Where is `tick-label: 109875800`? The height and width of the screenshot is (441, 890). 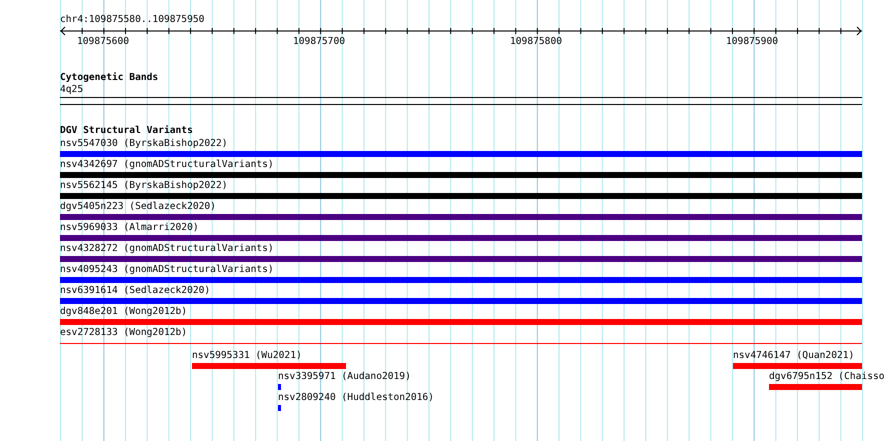 tick-label: 109875800 is located at coordinates (536, 42).